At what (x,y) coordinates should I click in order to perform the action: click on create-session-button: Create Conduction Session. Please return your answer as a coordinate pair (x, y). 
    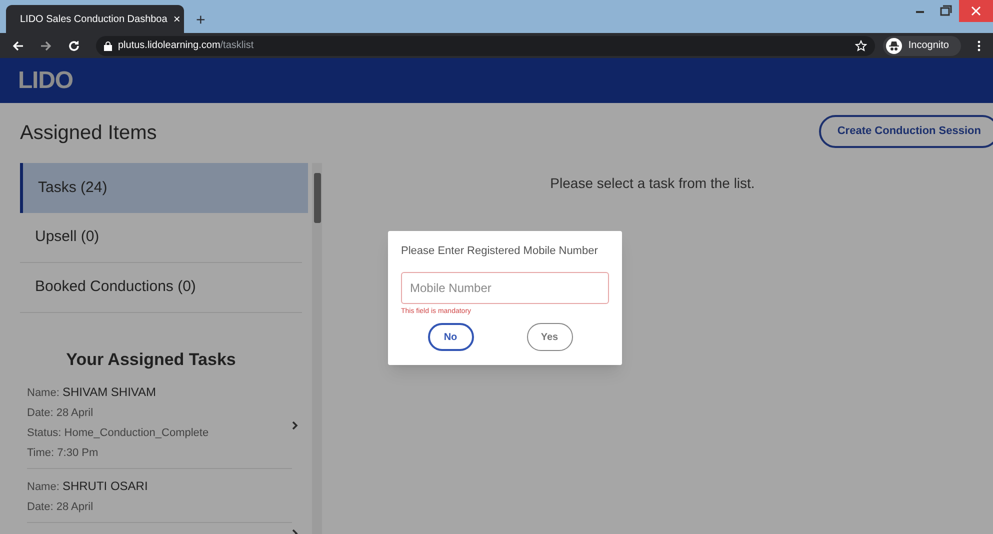
    Looking at the image, I should click on (906, 131).